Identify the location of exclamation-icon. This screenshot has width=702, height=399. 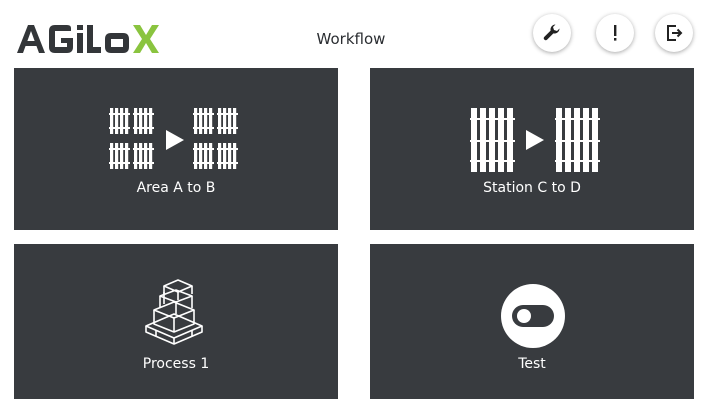
(615, 33).